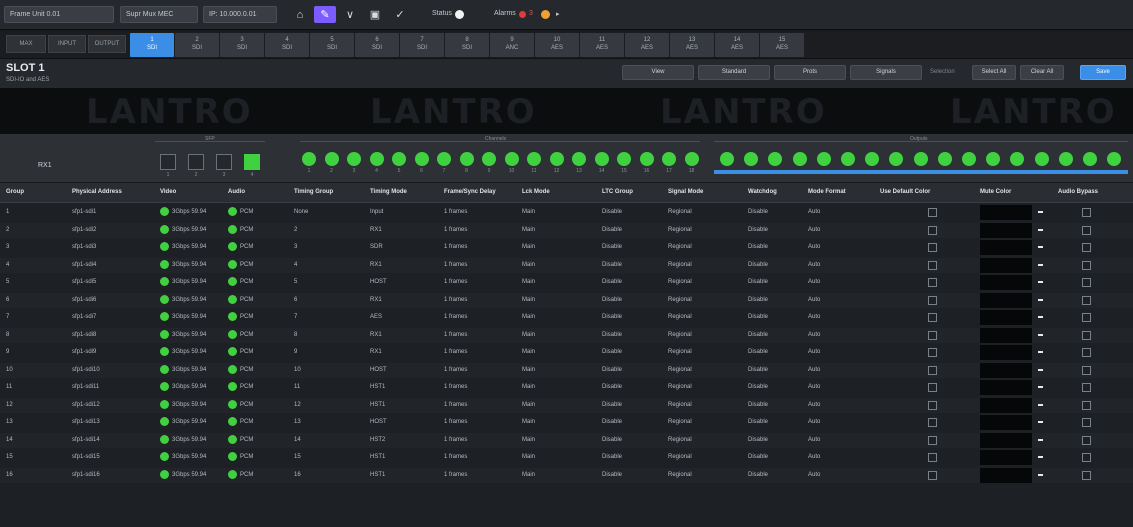  I want to click on input-tab: 1 SDI, so click(152, 45).